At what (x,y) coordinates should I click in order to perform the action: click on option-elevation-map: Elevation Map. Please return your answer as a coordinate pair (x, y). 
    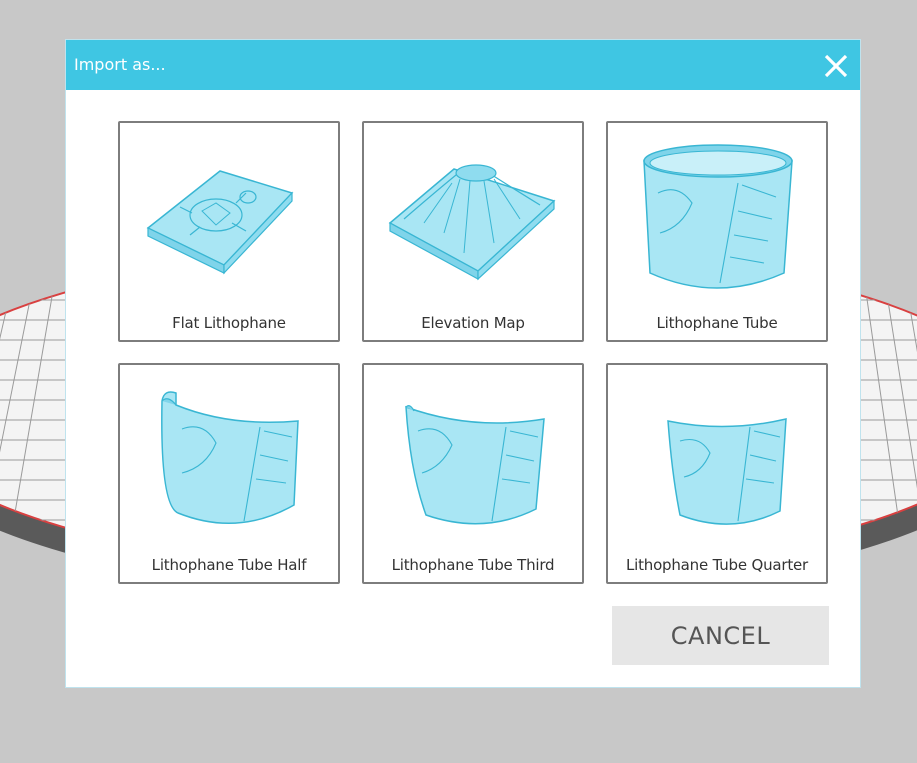
    Looking at the image, I should click on (473, 231).